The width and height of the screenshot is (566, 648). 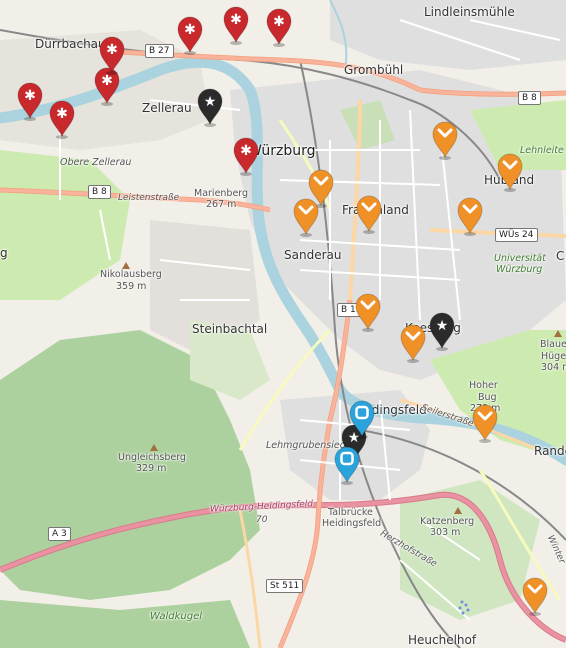 I want to click on place-label-hoher-bug: Hoher, so click(x=483, y=385).